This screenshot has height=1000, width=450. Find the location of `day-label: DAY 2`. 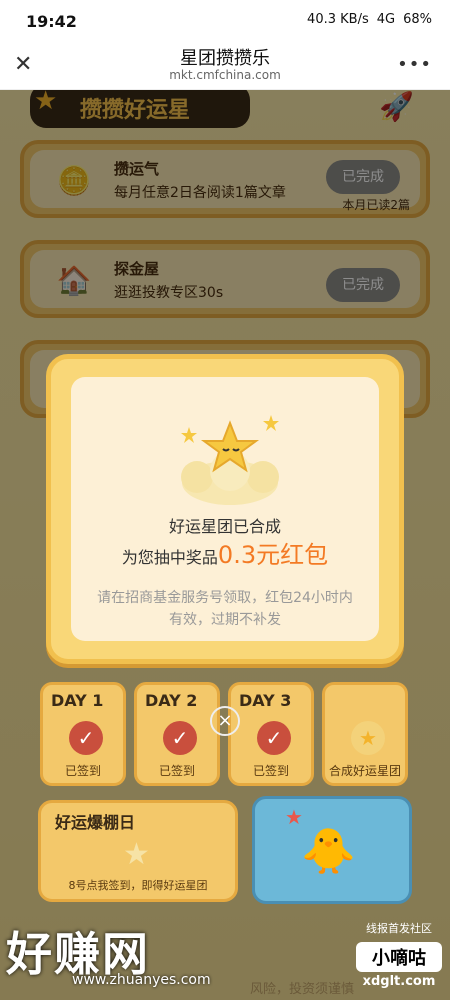

day-label: DAY 2 is located at coordinates (171, 700).